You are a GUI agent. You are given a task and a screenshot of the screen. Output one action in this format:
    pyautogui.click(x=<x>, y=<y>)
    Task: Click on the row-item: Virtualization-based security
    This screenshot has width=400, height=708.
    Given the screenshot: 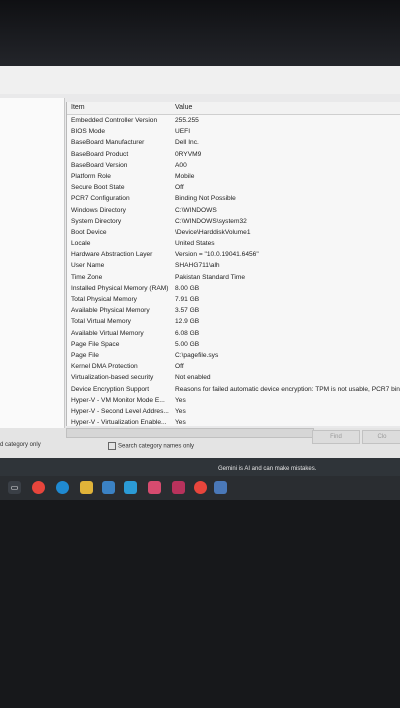 What is the action you would take?
    pyautogui.click(x=112, y=378)
    